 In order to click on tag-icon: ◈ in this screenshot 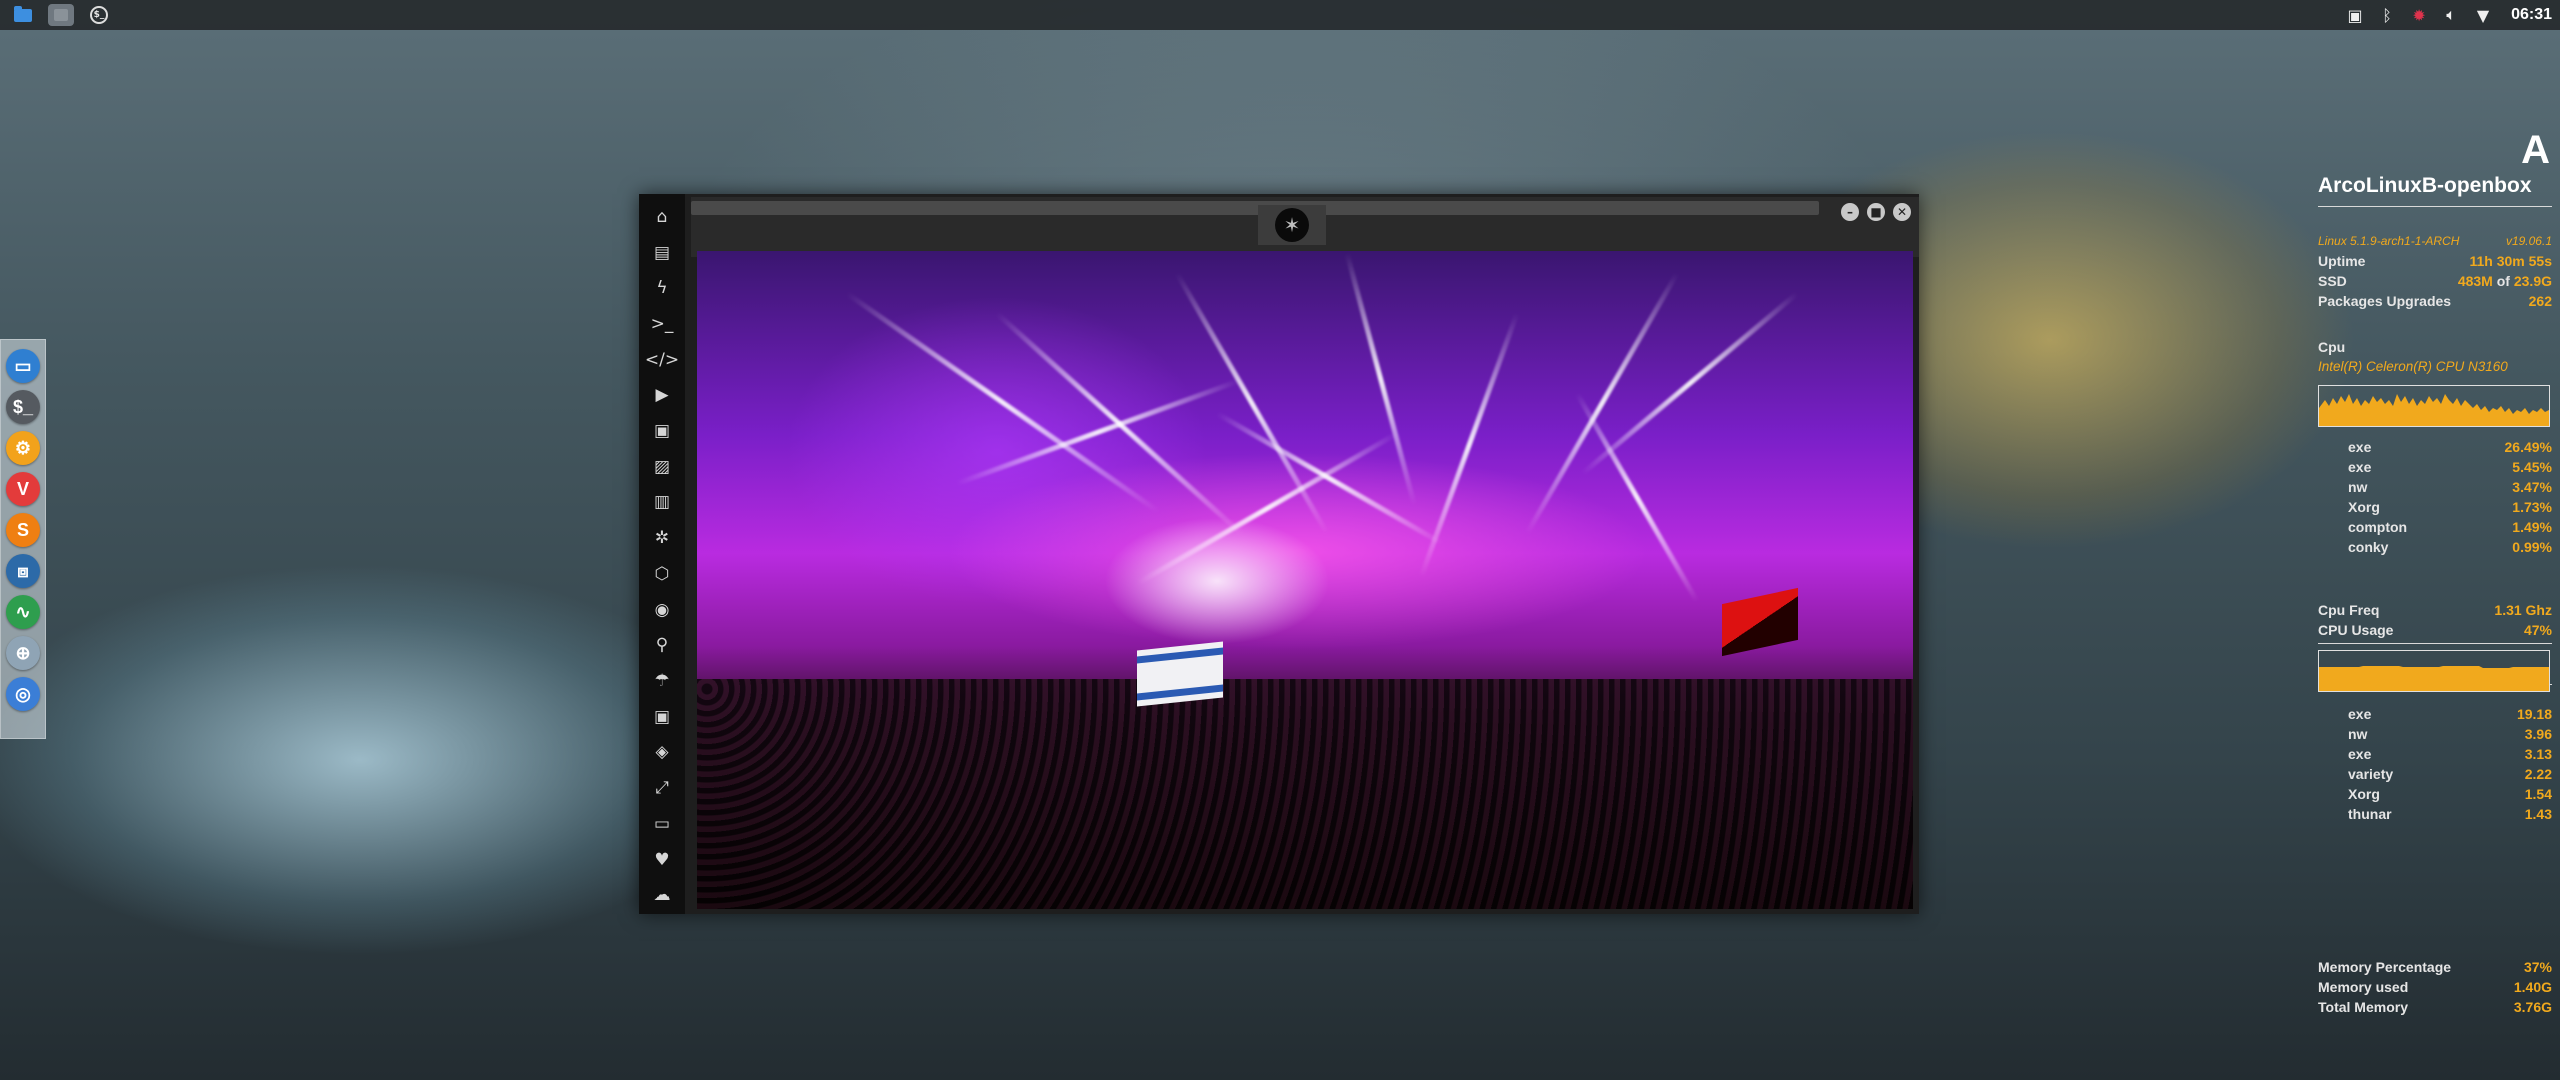, I will do `click(662, 753)`.